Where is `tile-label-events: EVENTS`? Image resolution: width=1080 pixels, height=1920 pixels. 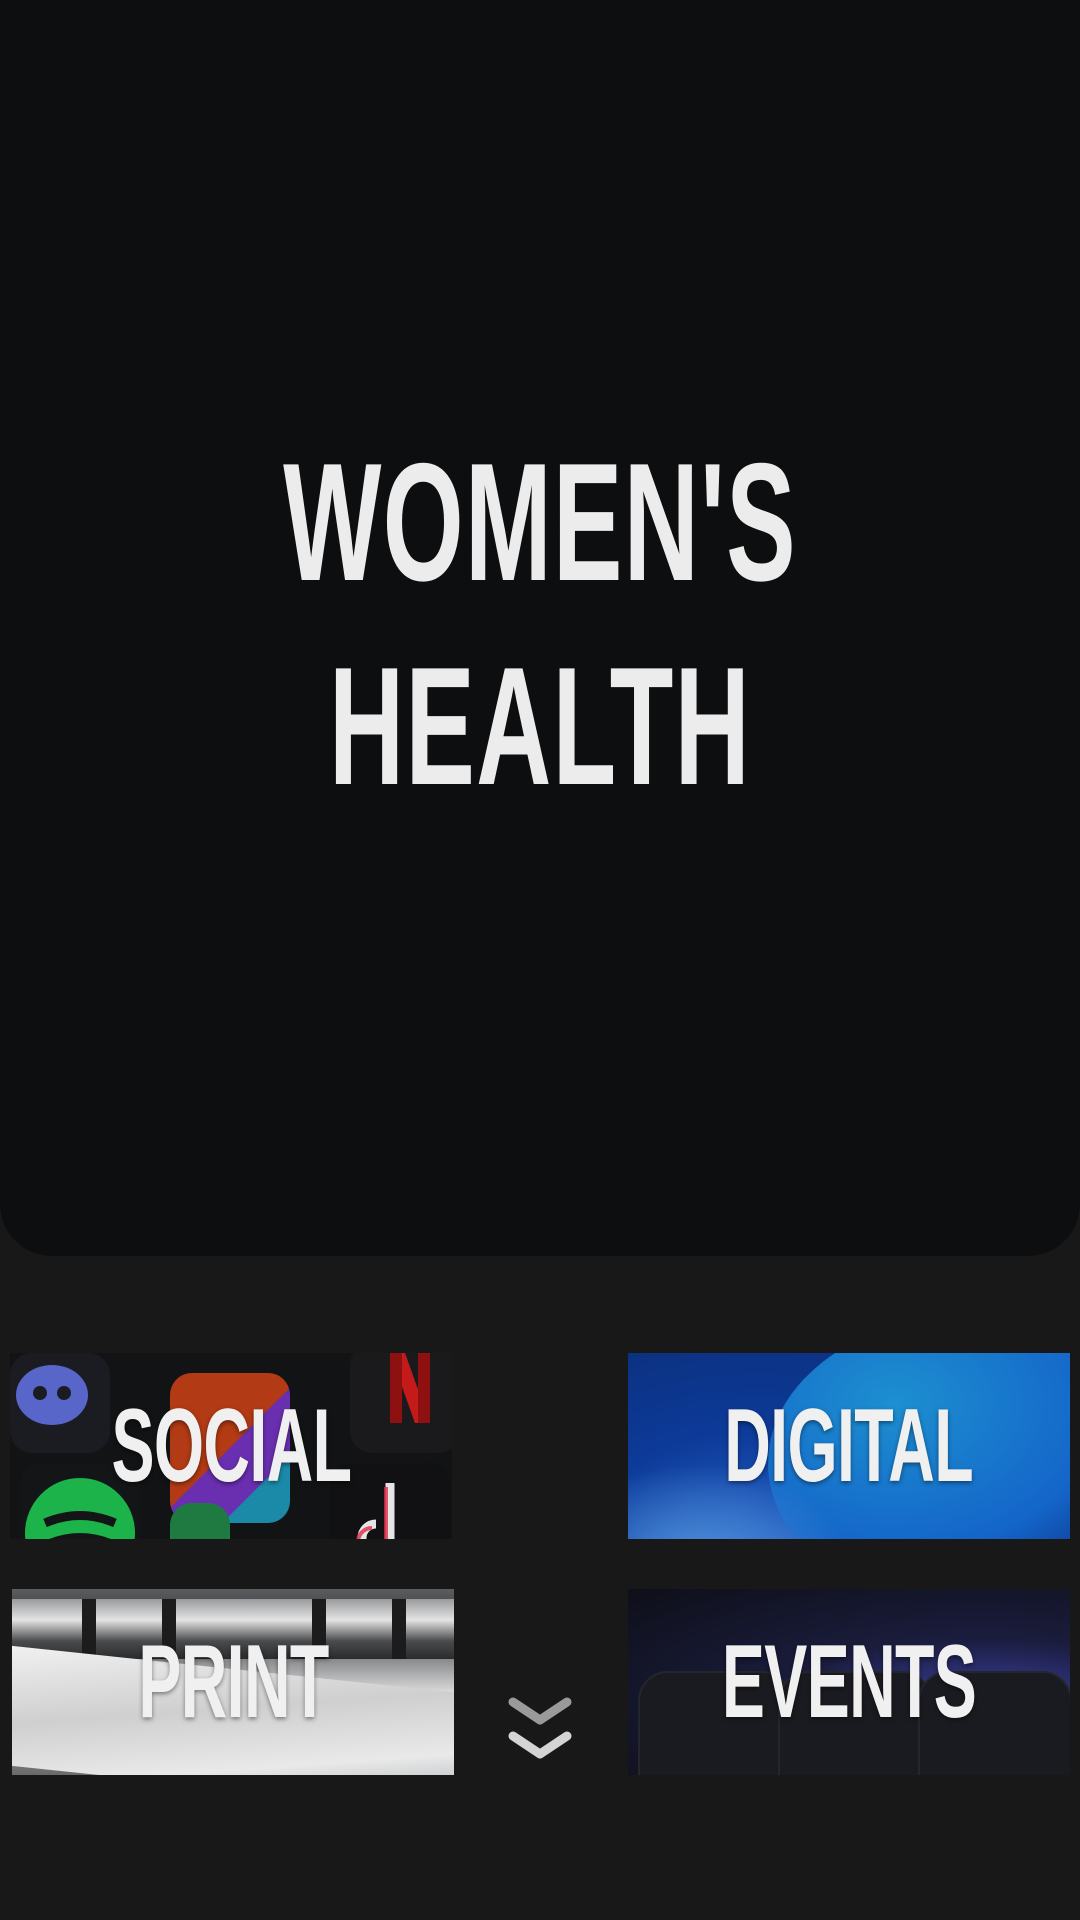 tile-label-events: EVENTS is located at coordinates (849, 1681).